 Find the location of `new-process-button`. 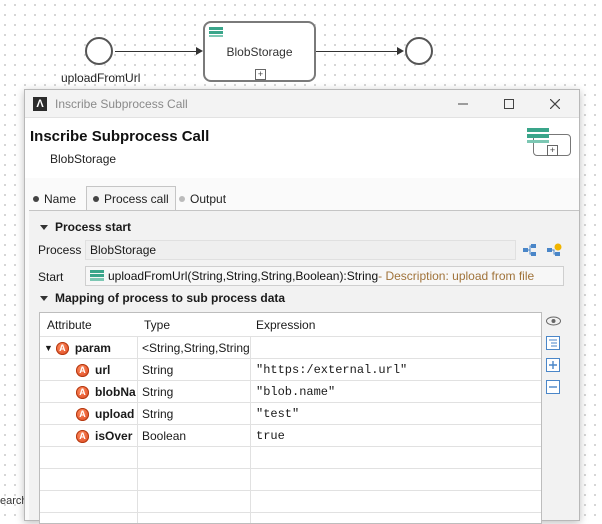

new-process-button is located at coordinates (554, 250).